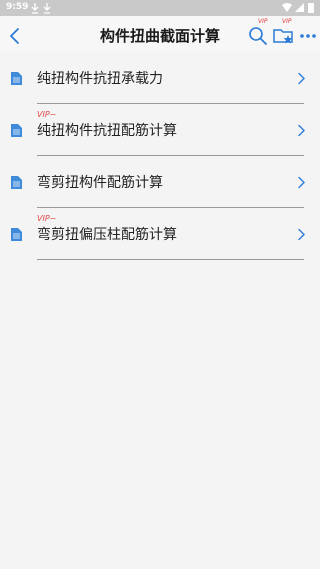 The image size is (320, 569). I want to click on favorites-folder-button: VIP, so click(284, 36).